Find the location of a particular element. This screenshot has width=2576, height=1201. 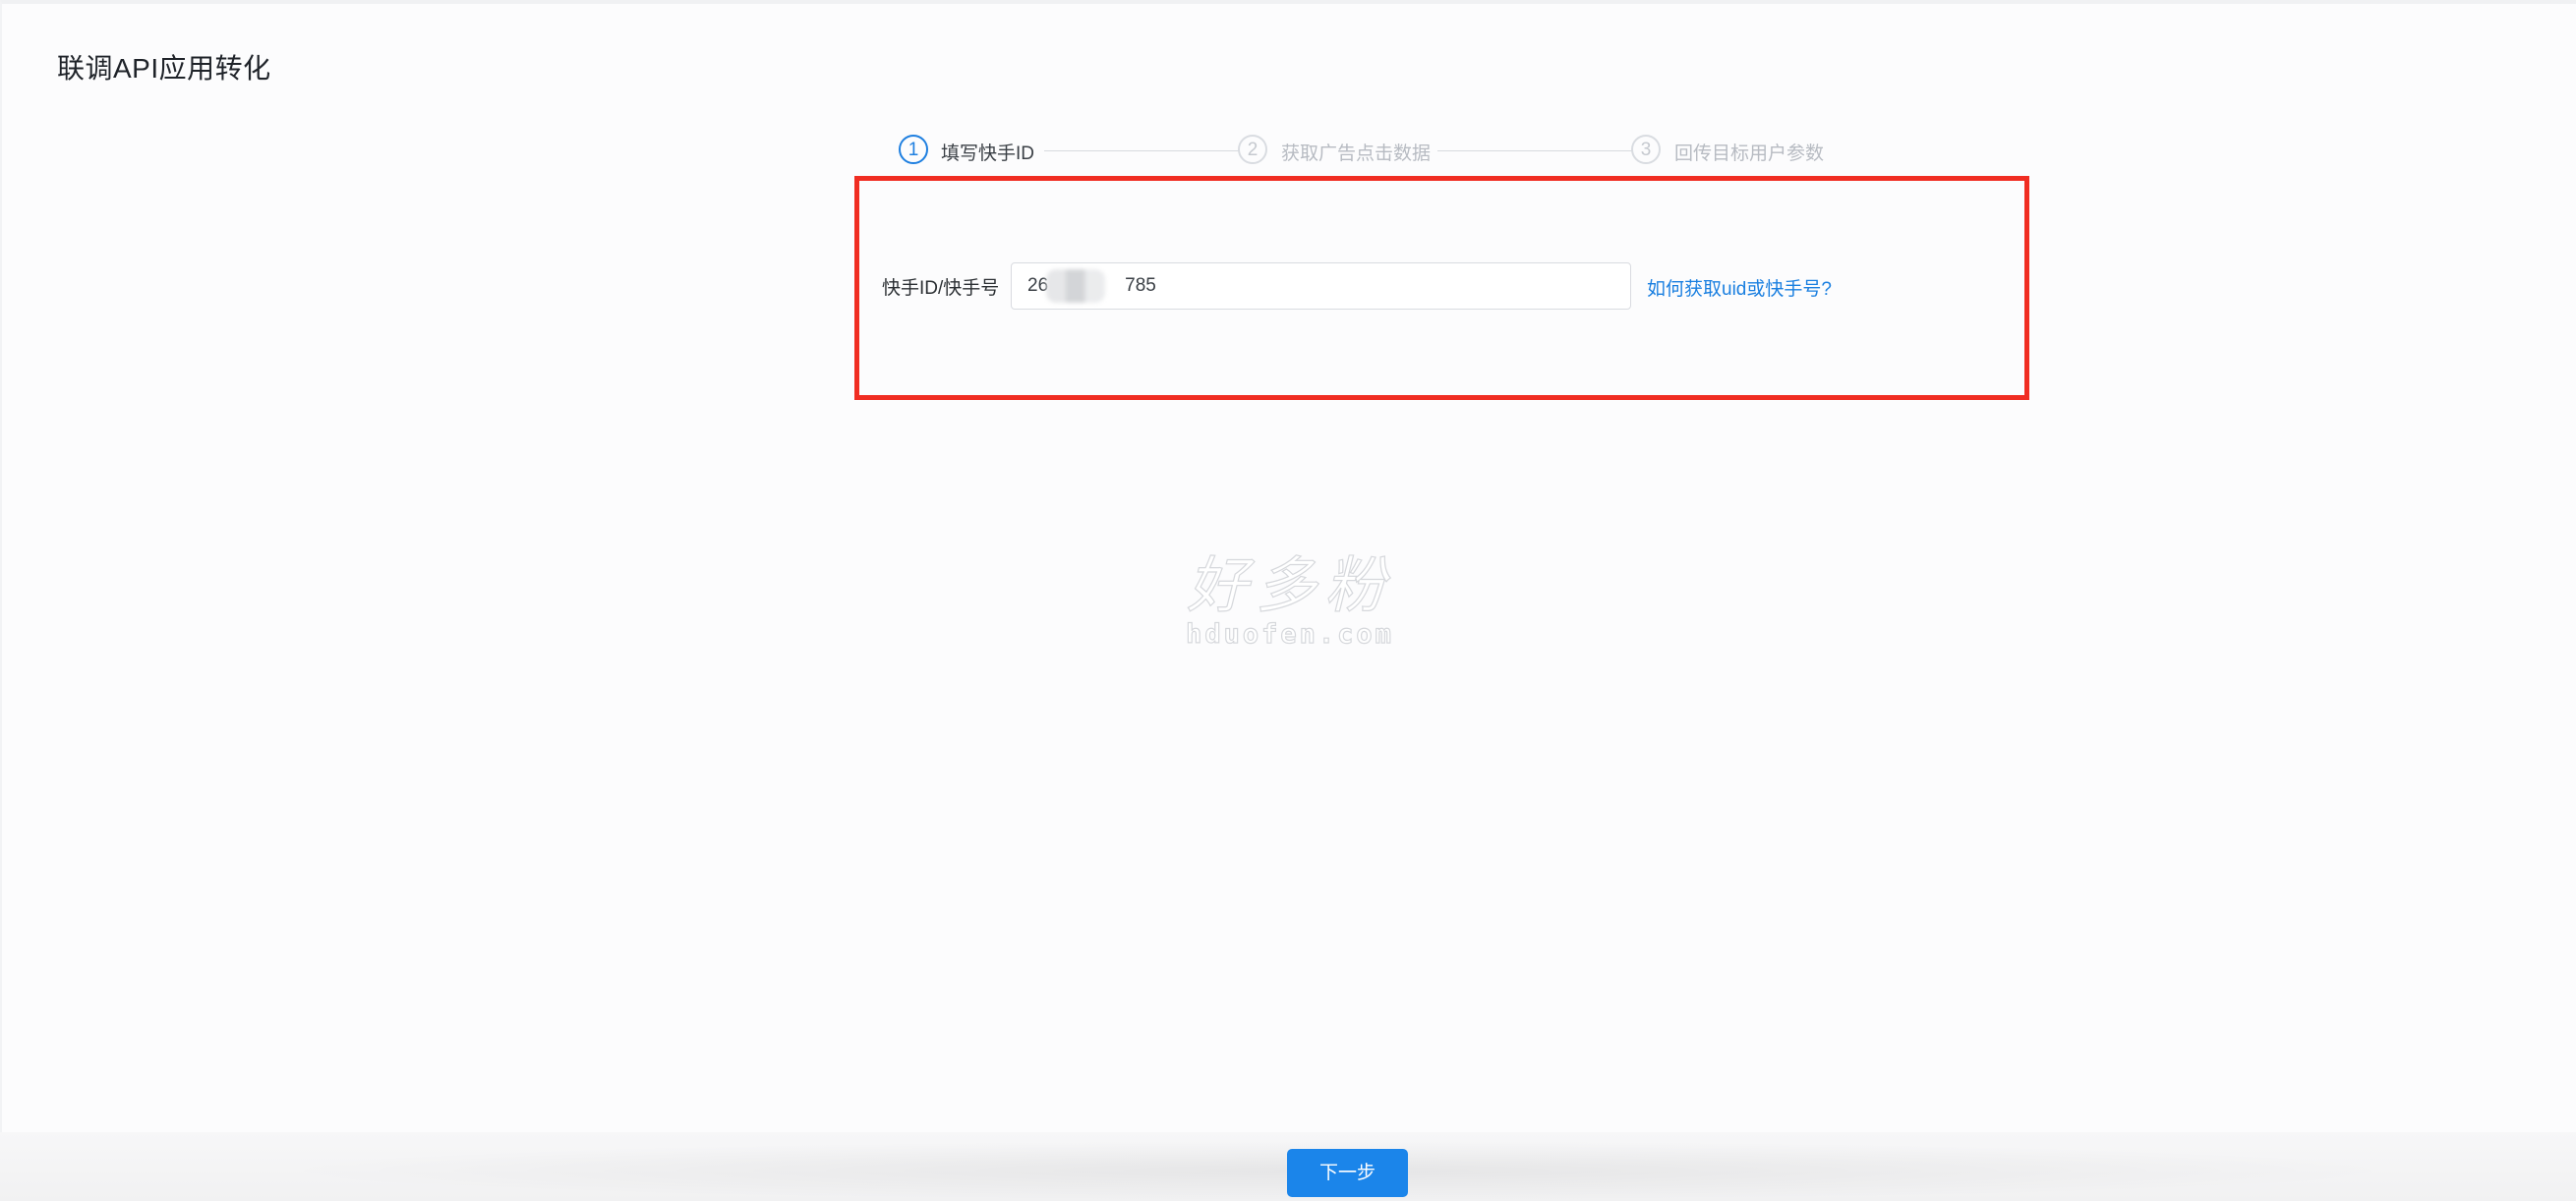

step-1-circle: 1 is located at coordinates (913, 149).